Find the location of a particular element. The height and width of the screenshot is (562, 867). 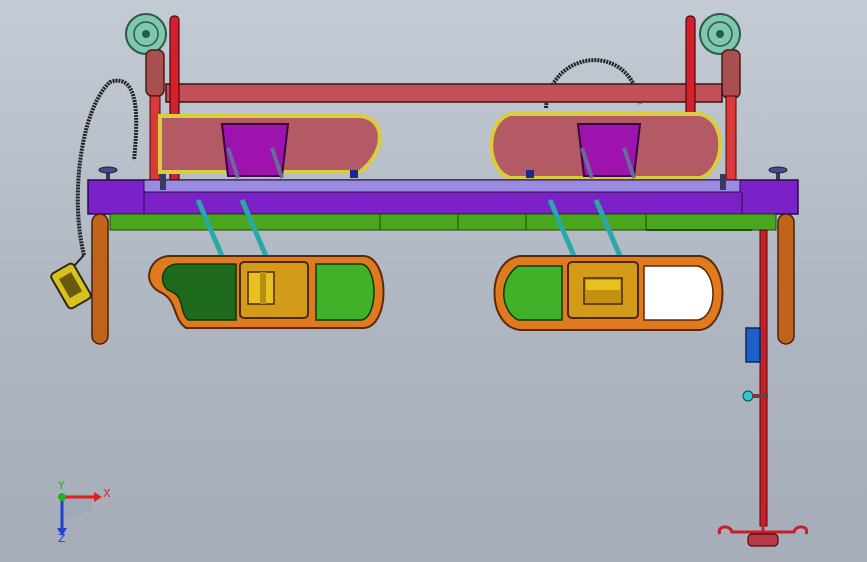

coordinate-triad: X Y Z is located at coordinates (84, 512).